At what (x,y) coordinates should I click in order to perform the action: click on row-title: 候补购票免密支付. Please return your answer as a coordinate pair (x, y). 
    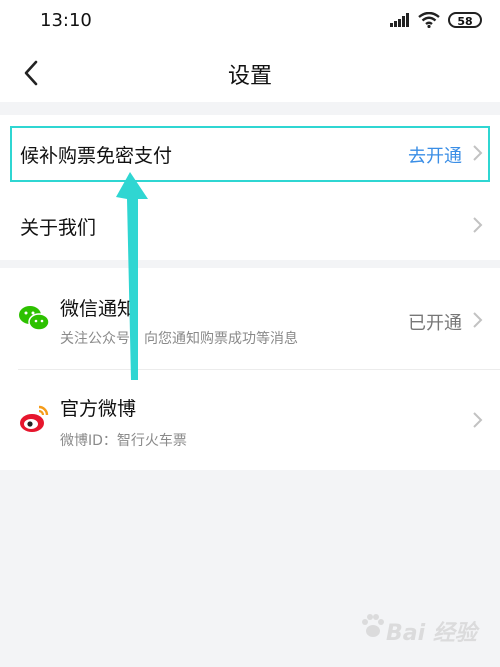
    Looking at the image, I should click on (96, 156).